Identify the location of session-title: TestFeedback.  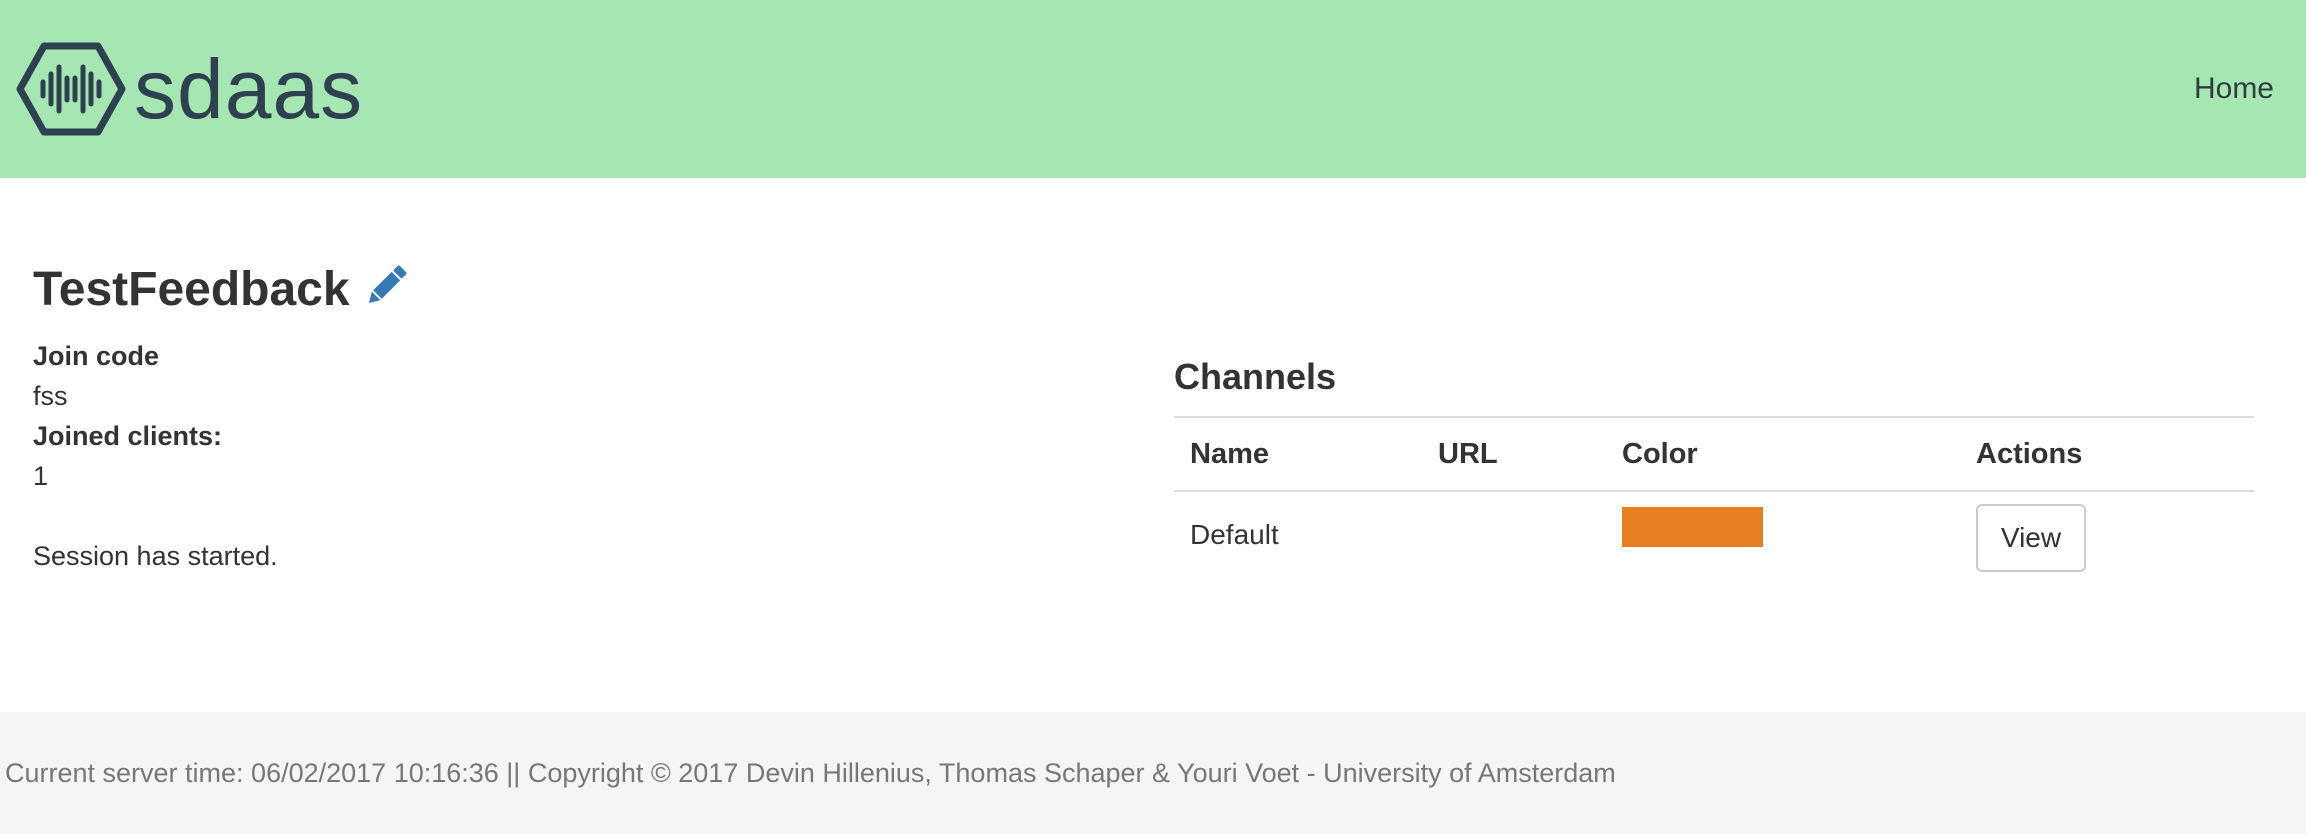
(191, 289).